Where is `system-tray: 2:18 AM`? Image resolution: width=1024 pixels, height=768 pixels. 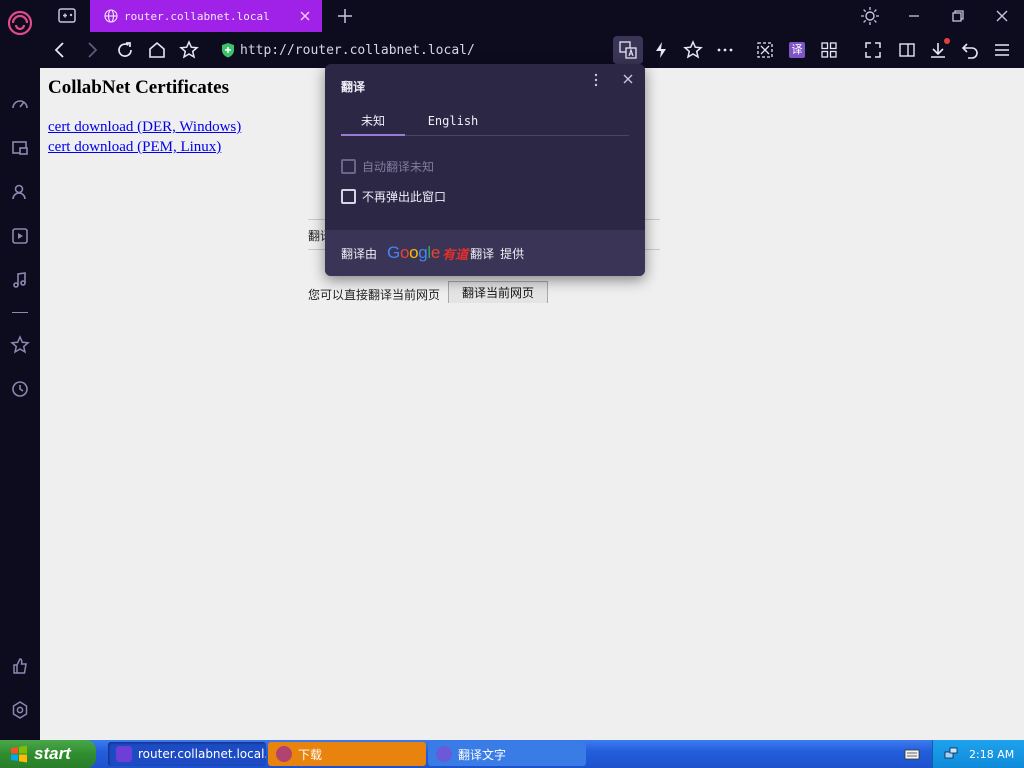 system-tray: 2:18 AM is located at coordinates (978, 754).